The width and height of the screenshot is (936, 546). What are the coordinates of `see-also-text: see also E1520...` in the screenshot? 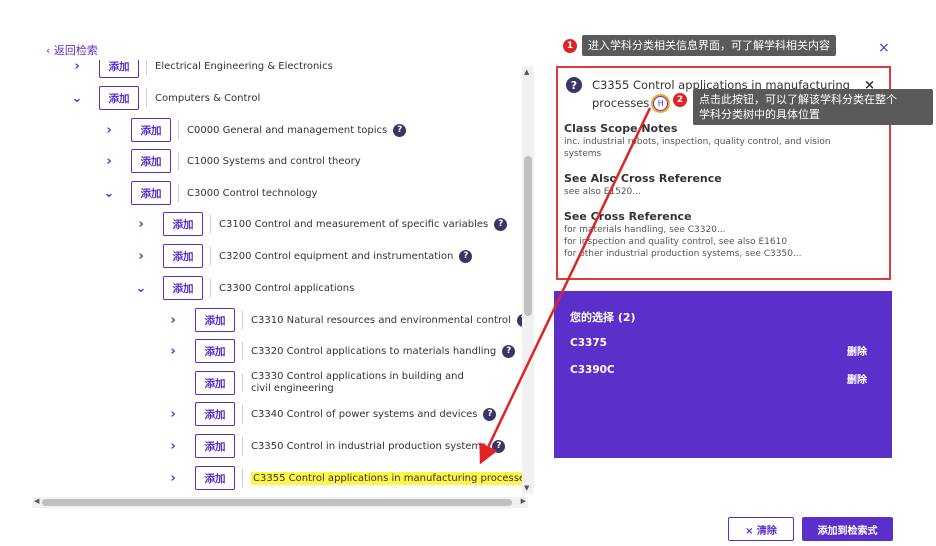 It's located at (602, 192).